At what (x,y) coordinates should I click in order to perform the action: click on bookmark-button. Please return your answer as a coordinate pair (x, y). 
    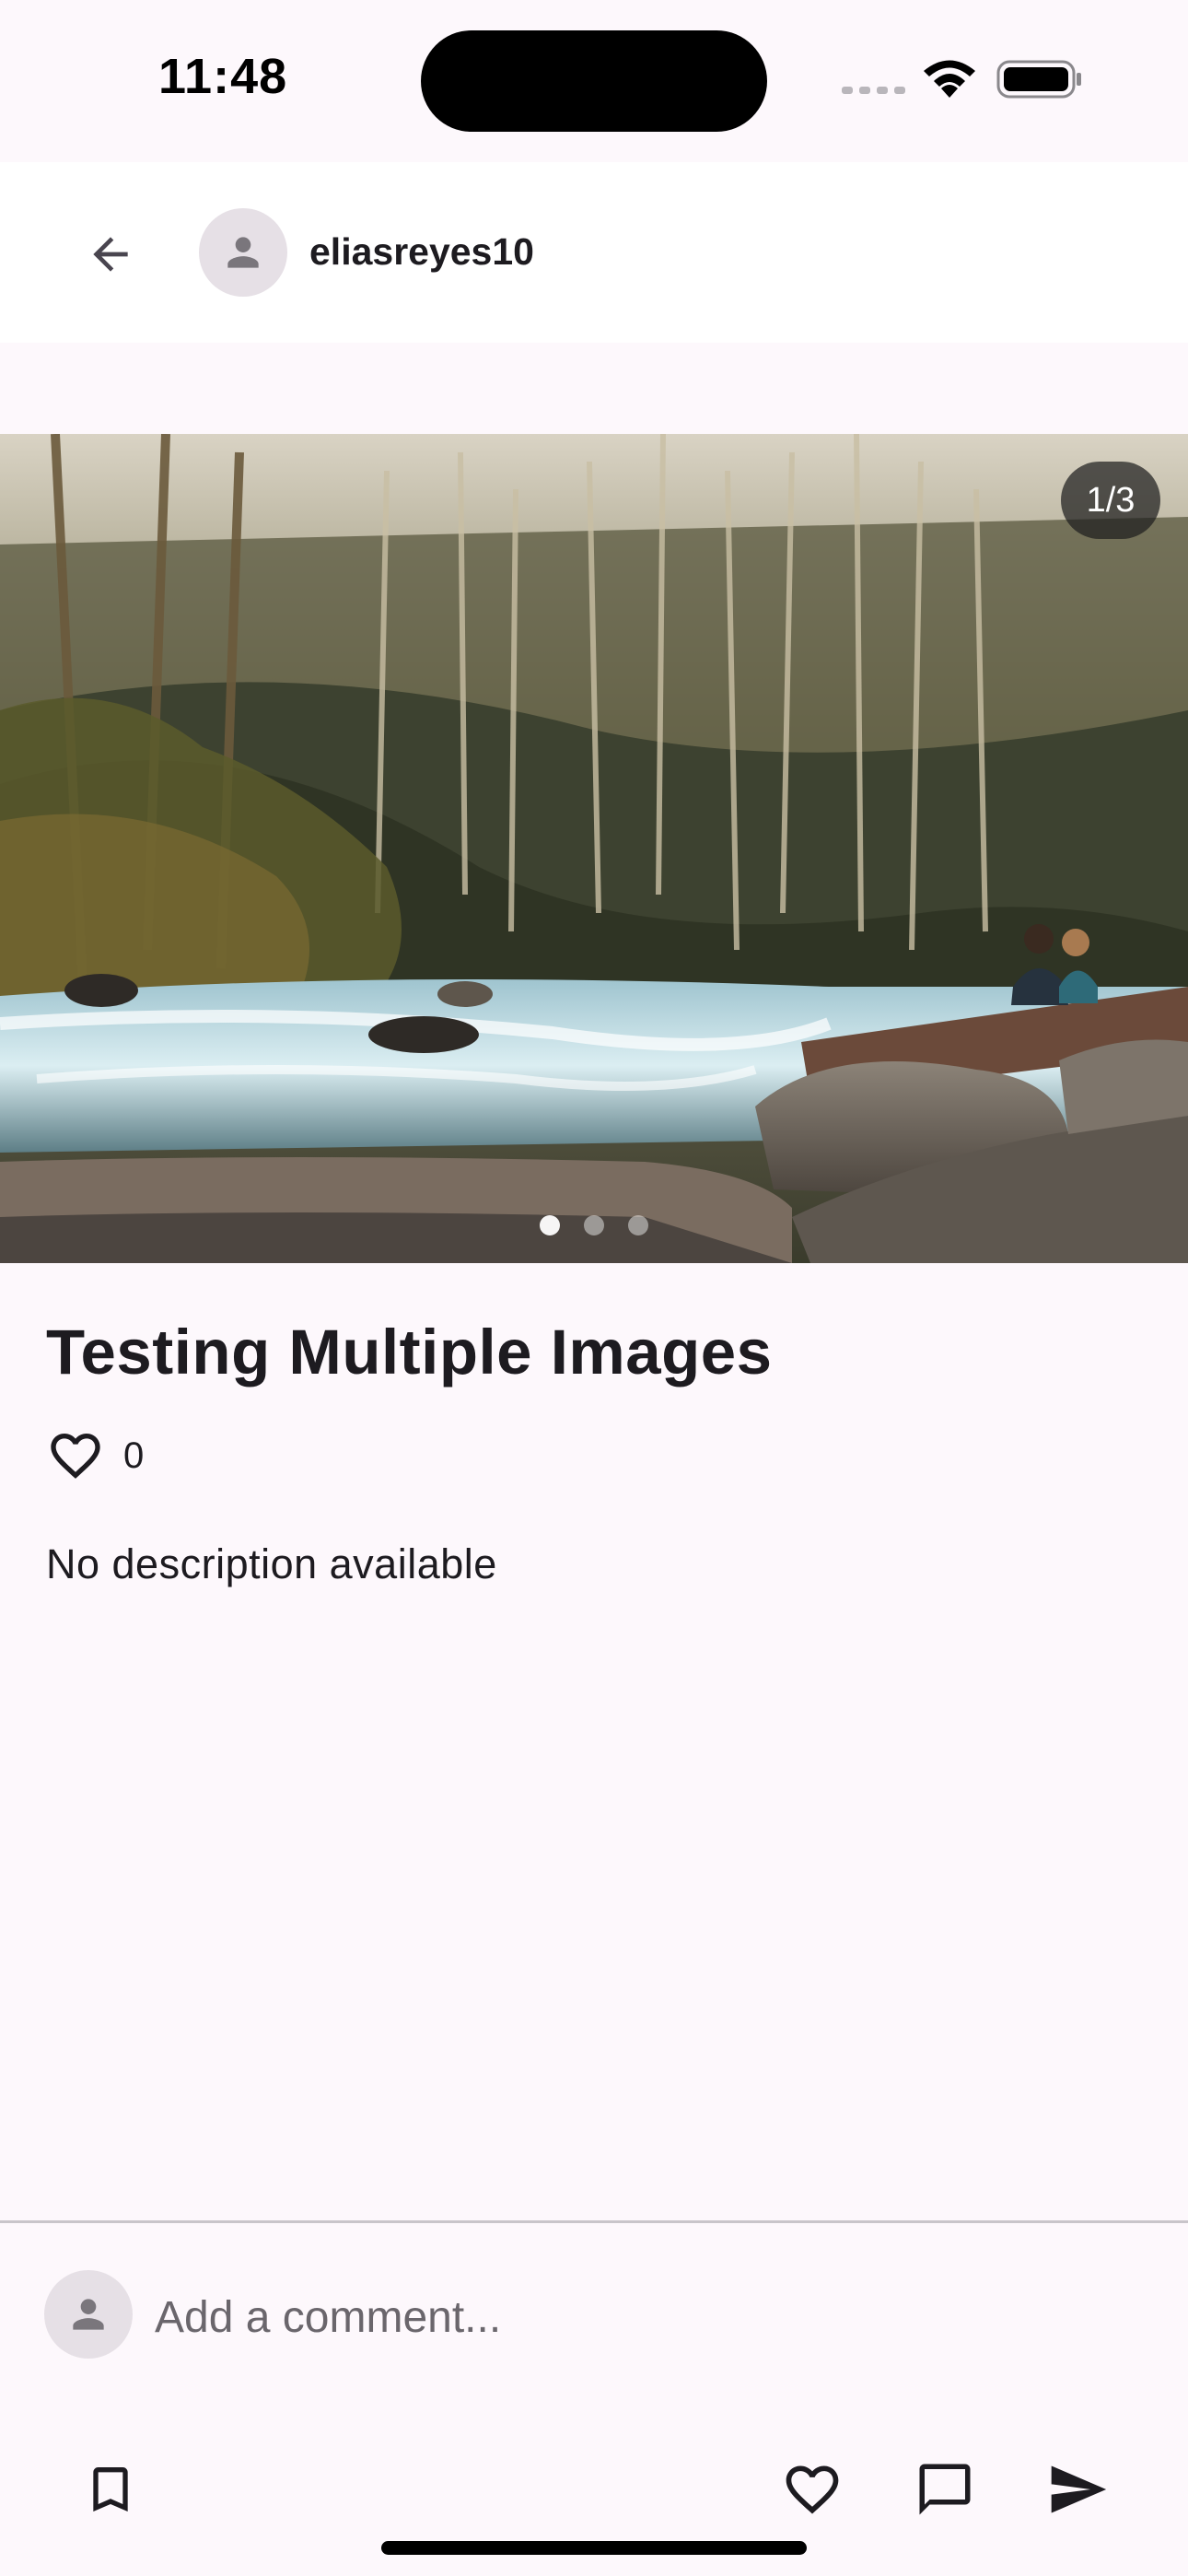
    Looking at the image, I should click on (111, 2489).